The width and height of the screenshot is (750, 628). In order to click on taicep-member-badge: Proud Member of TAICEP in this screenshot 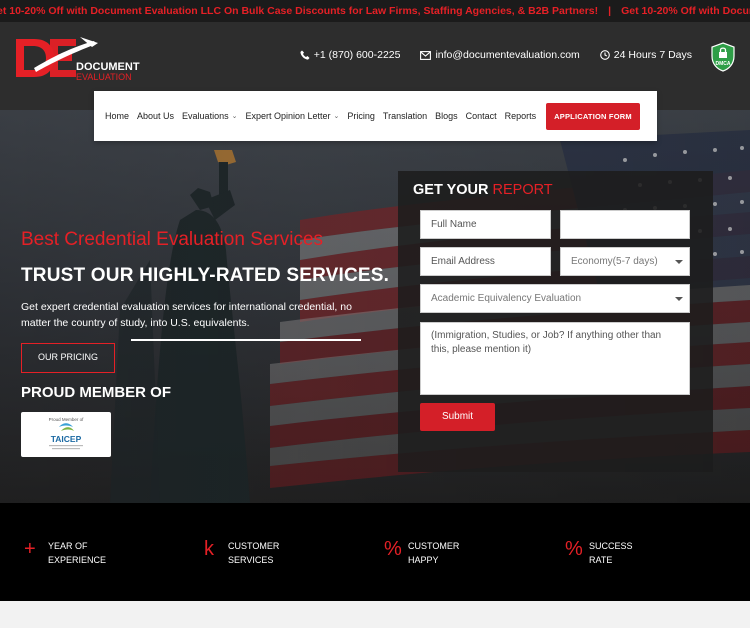, I will do `click(66, 434)`.